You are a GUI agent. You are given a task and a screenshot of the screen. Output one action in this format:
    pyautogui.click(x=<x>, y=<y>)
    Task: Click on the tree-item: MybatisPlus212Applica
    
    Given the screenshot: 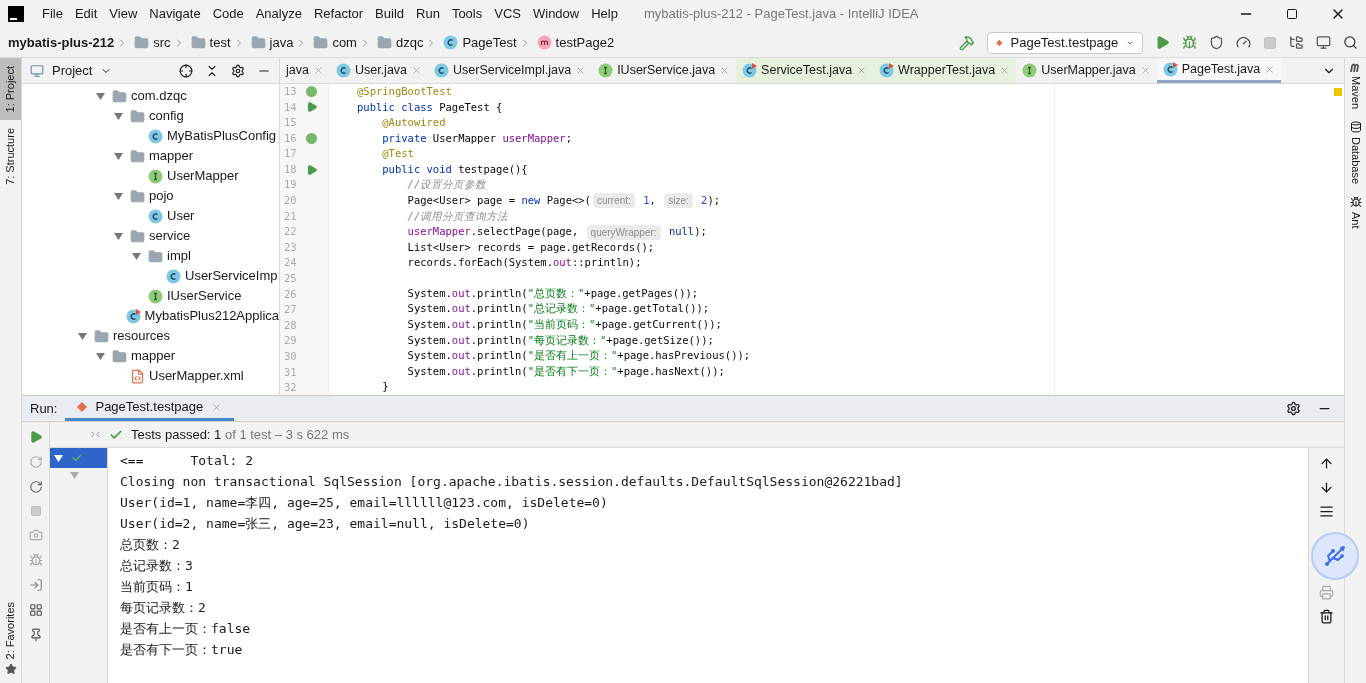 What is the action you would take?
    pyautogui.click(x=196, y=316)
    